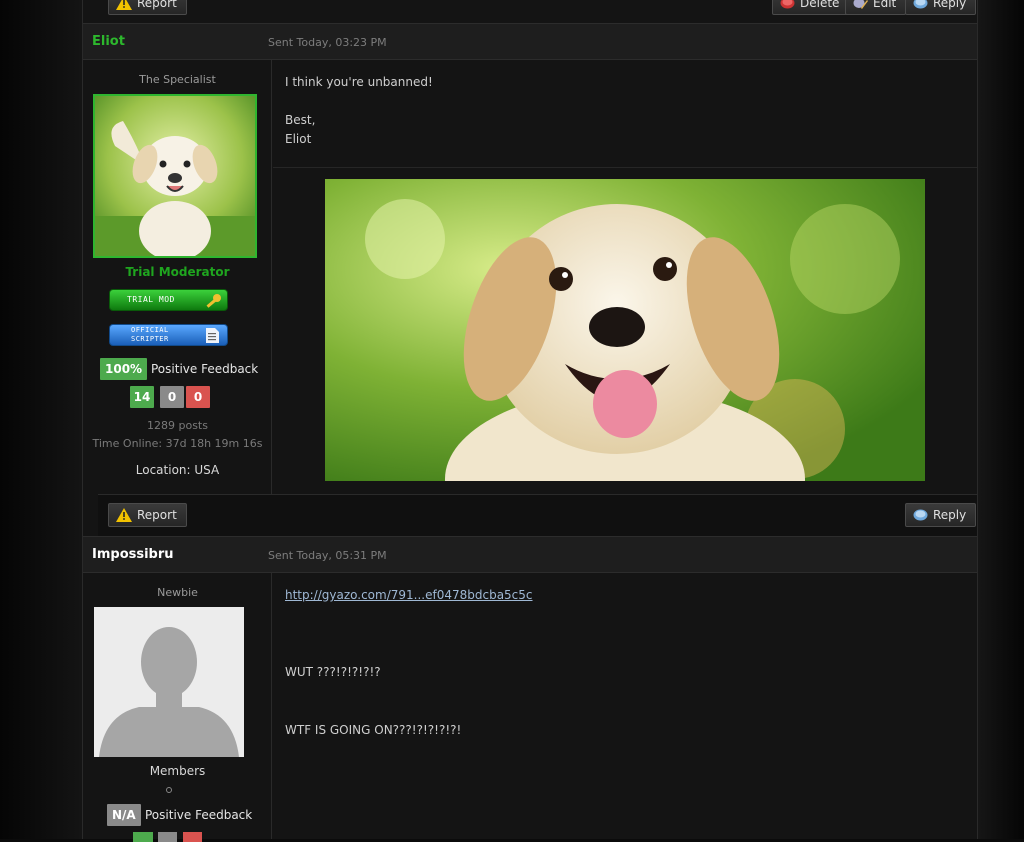  What do you see at coordinates (885, 5) in the screenshot?
I see `top-edit-label: Edit` at bounding box center [885, 5].